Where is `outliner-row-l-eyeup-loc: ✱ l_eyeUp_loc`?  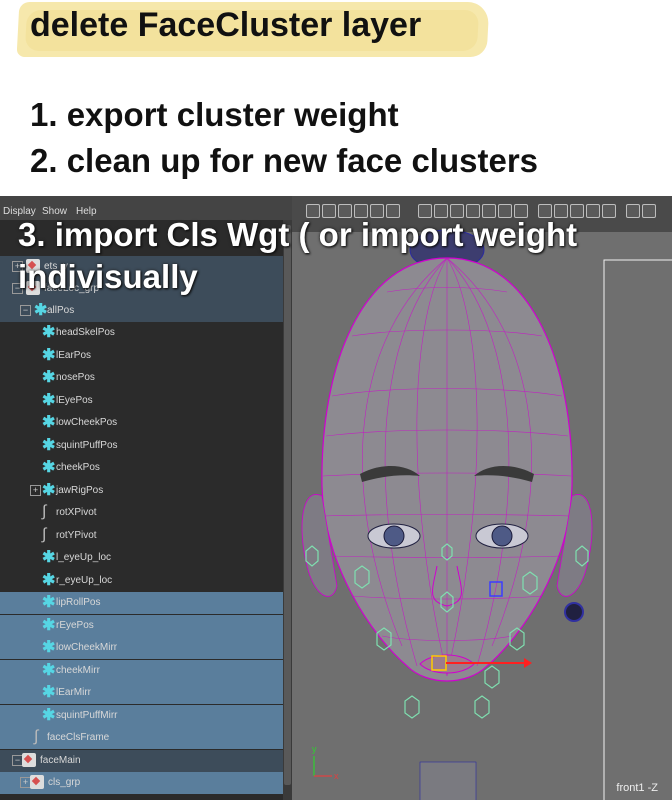
outliner-row-l-eyeup-loc: ✱ l_eyeUp_loc is located at coordinates (141, 558).